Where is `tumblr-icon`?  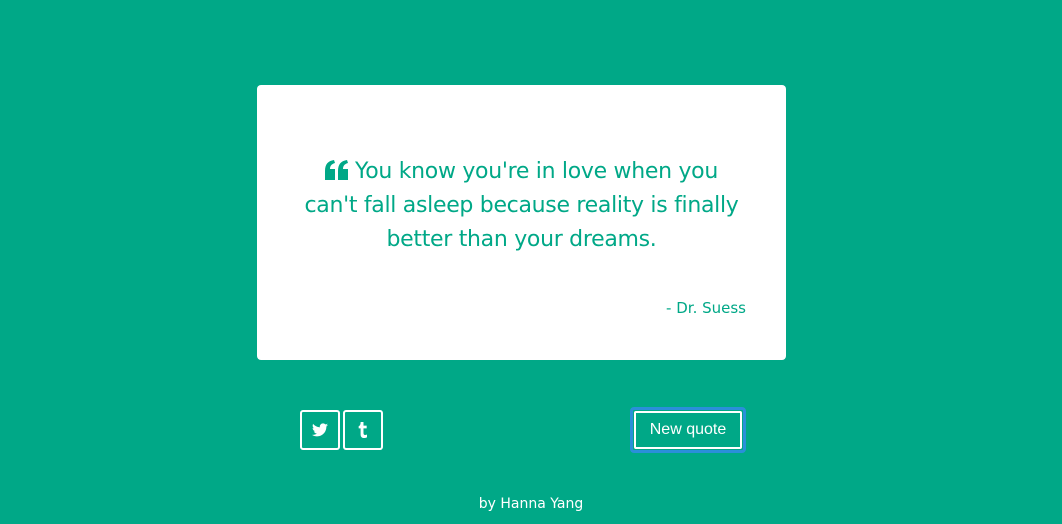 tumblr-icon is located at coordinates (363, 430).